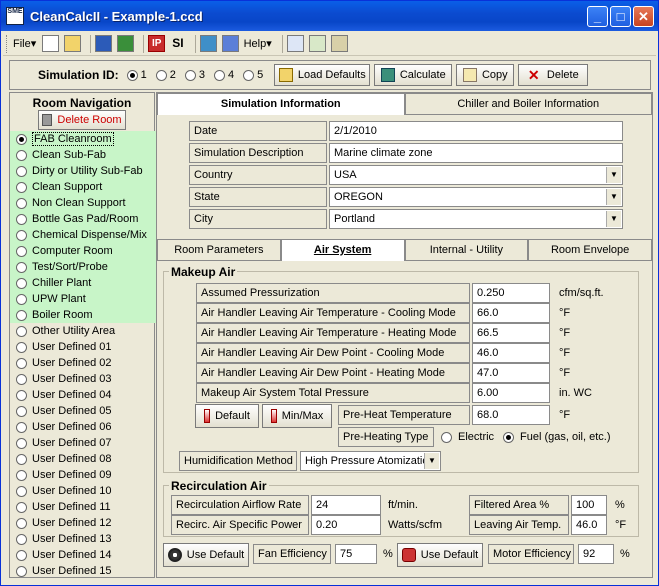 This screenshot has height=586, width=659. Describe the element at coordinates (143, 75) in the screenshot. I see `sim-id-label: 1` at that location.